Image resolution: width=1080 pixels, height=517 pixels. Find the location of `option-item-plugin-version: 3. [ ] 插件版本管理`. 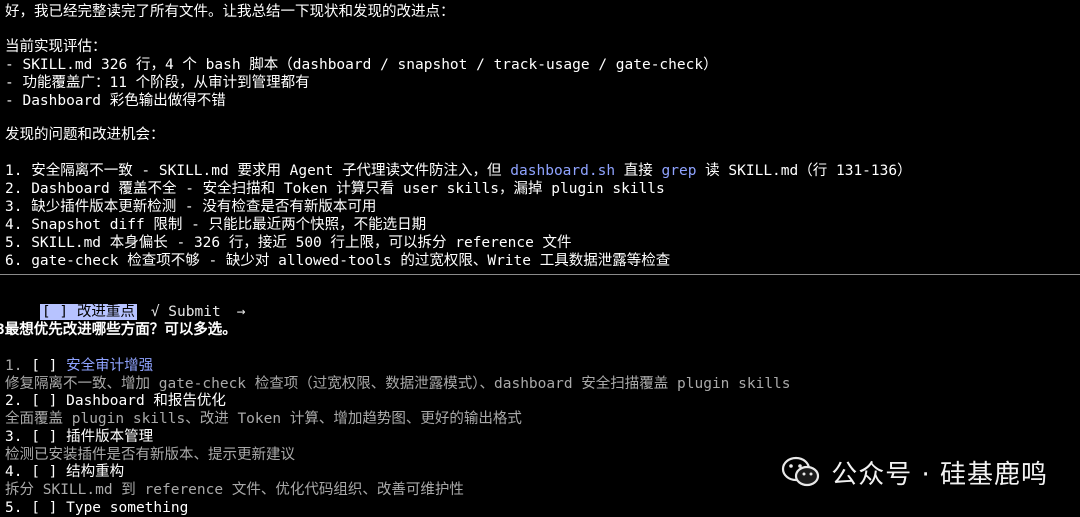

option-item-plugin-version: 3. [ ] 插件版本管理 is located at coordinates (79, 437).